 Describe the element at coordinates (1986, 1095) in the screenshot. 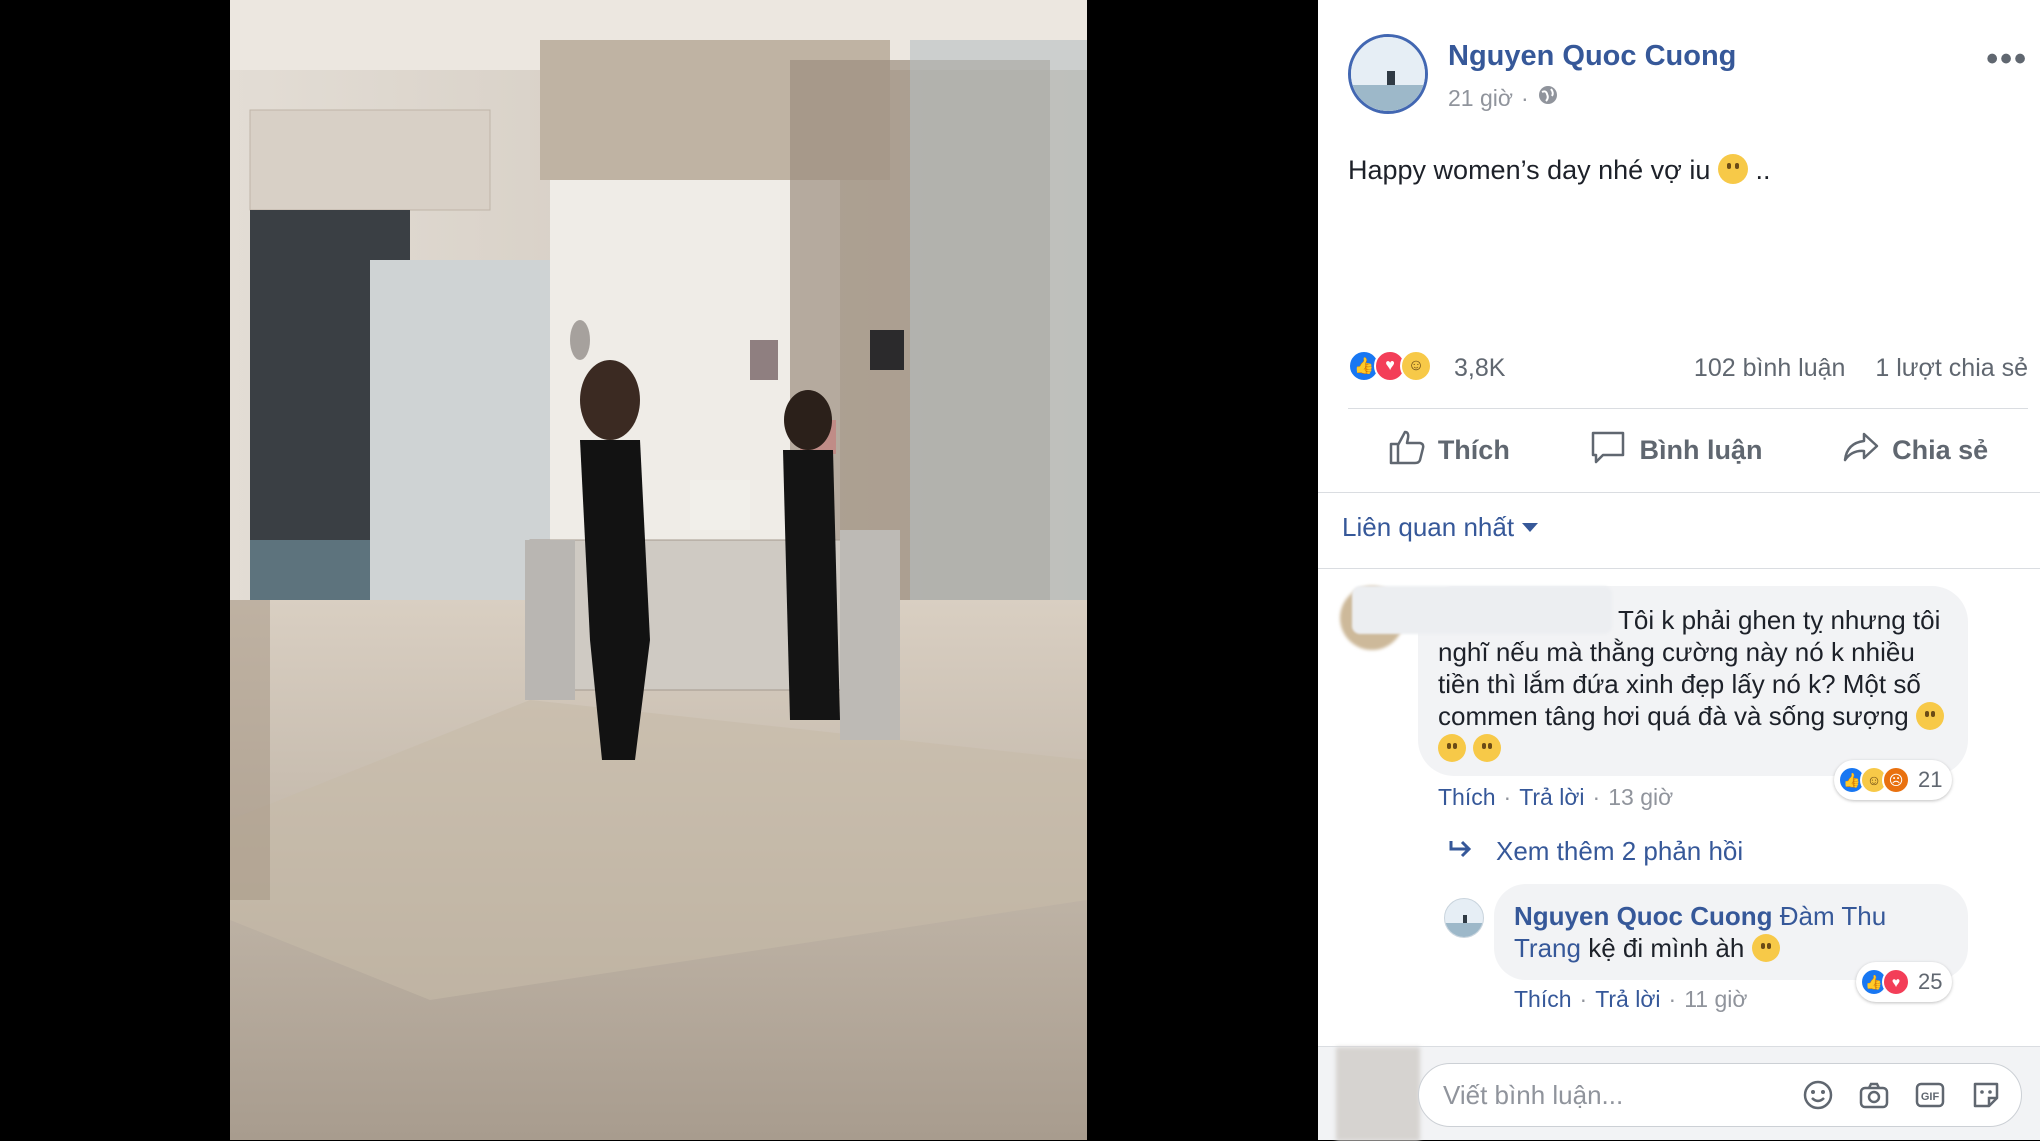

I see `sticker-icon` at that location.